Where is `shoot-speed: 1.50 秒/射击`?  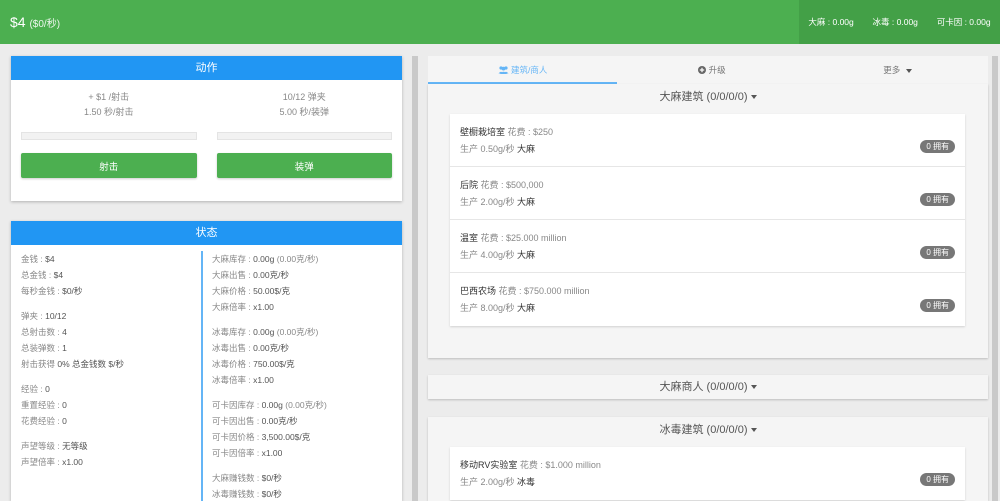
shoot-speed: 1.50 秒/射击 is located at coordinates (108, 112).